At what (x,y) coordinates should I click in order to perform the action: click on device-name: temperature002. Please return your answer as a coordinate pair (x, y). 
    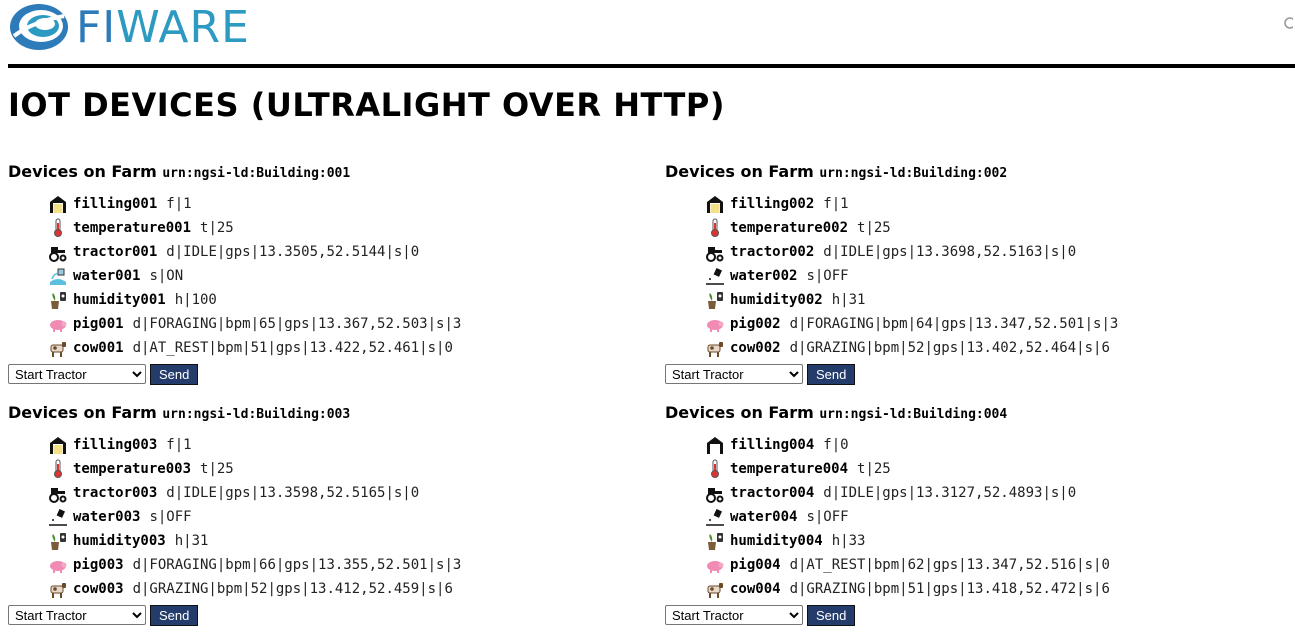
    Looking at the image, I should click on (789, 228).